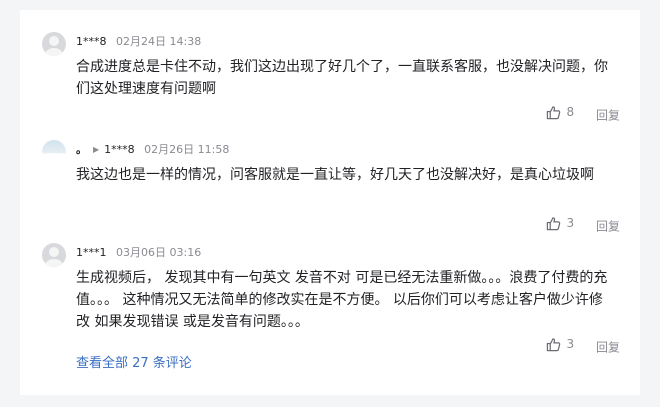 This screenshot has width=660, height=407. I want to click on comment-meta: 1***8 02月24日 14:38, so click(138, 42).